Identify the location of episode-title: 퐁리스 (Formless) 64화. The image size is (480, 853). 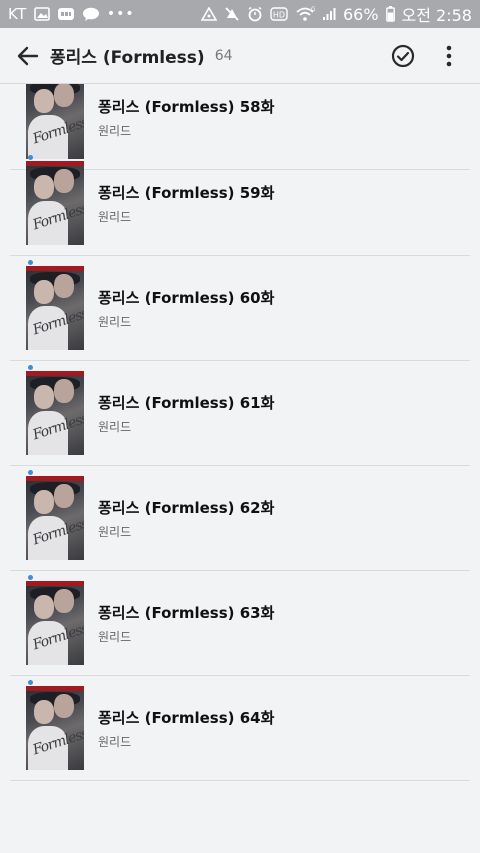
(186, 718).